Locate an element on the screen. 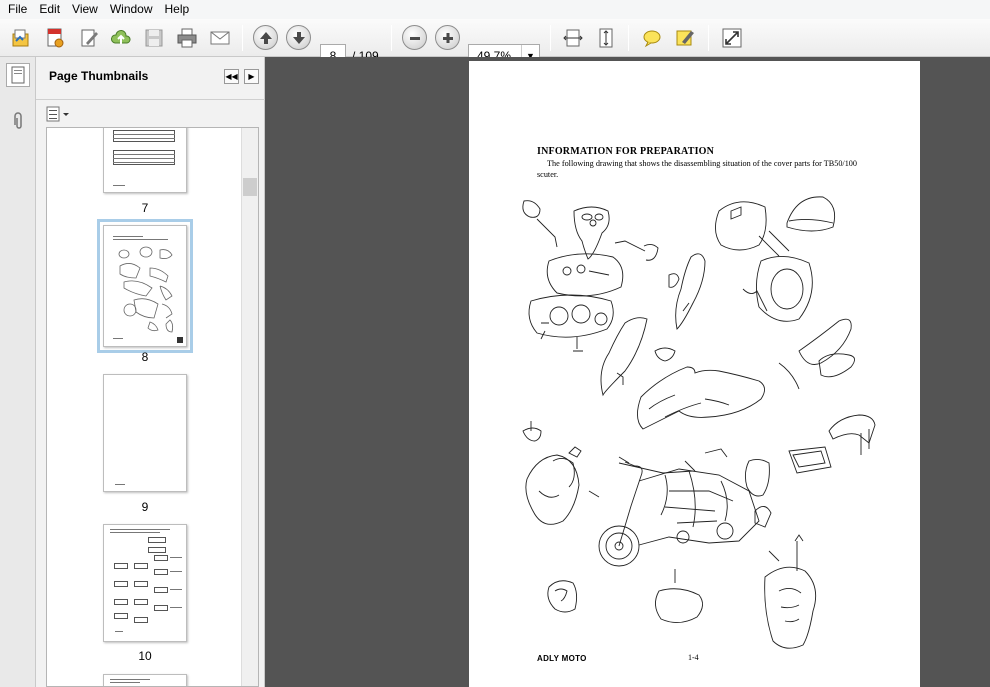  navigation-rail is located at coordinates (18, 372).